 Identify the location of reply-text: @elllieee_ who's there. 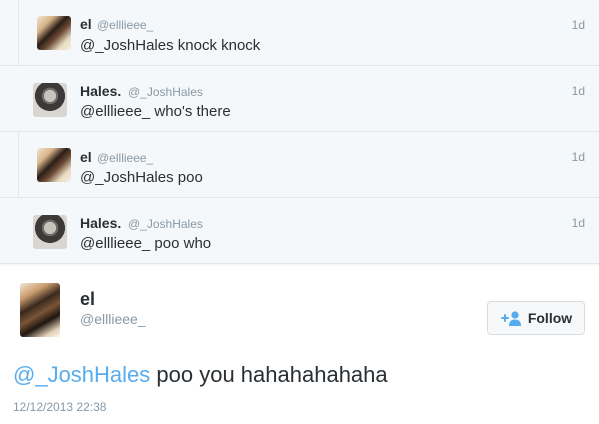
(155, 111).